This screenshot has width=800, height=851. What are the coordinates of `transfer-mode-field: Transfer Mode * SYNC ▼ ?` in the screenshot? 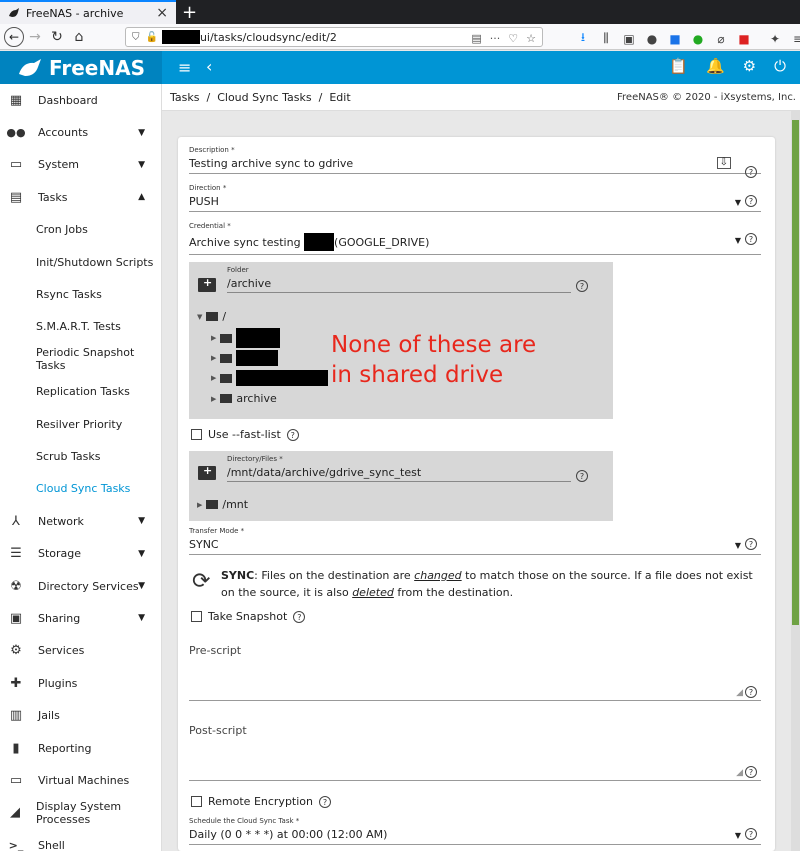 It's located at (475, 541).